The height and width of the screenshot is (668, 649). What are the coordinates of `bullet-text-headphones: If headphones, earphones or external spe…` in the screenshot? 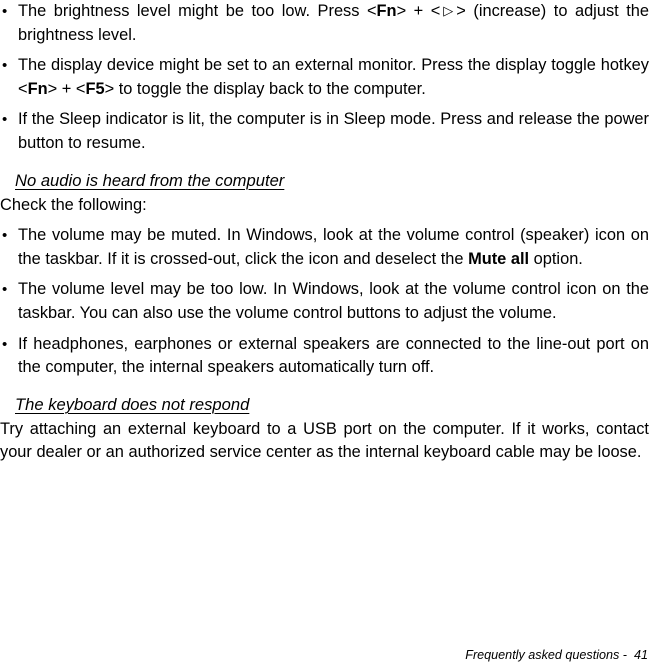 It's located at (333, 355).